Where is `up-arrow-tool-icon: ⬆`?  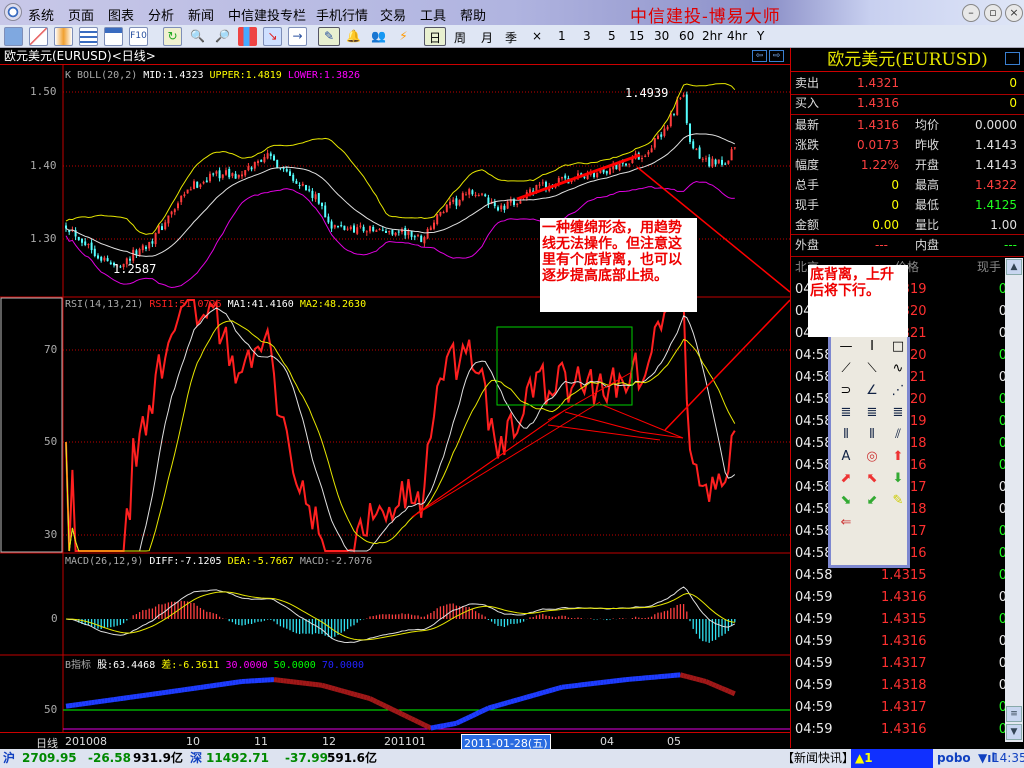
up-arrow-tool-icon: ⬆ is located at coordinates (898, 457).